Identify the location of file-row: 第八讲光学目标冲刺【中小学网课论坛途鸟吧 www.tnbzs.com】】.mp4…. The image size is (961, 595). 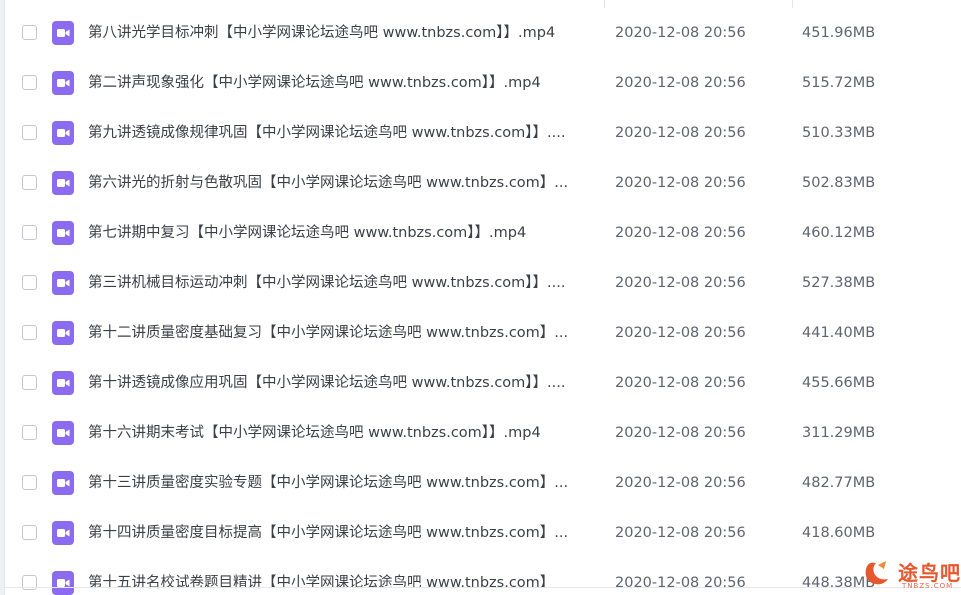
(483, 34).